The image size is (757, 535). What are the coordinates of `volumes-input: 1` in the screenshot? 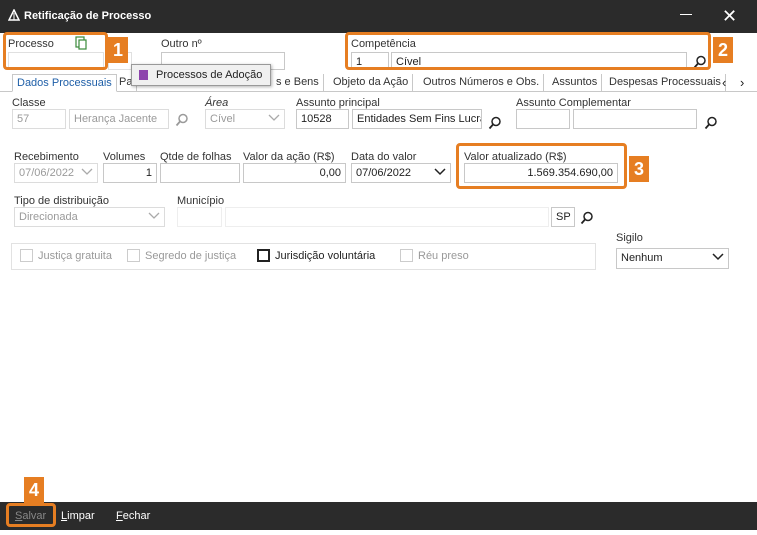 It's located at (130, 173).